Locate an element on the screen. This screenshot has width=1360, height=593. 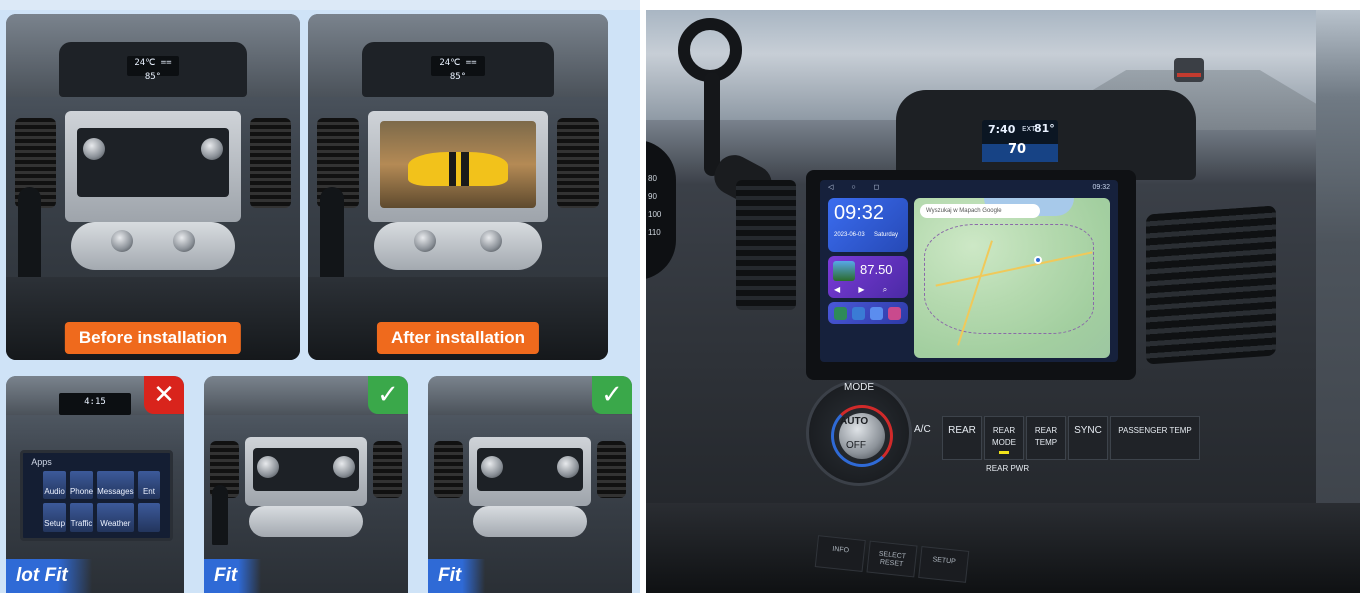
ac-button: A/C is located at coordinates (922, 429).